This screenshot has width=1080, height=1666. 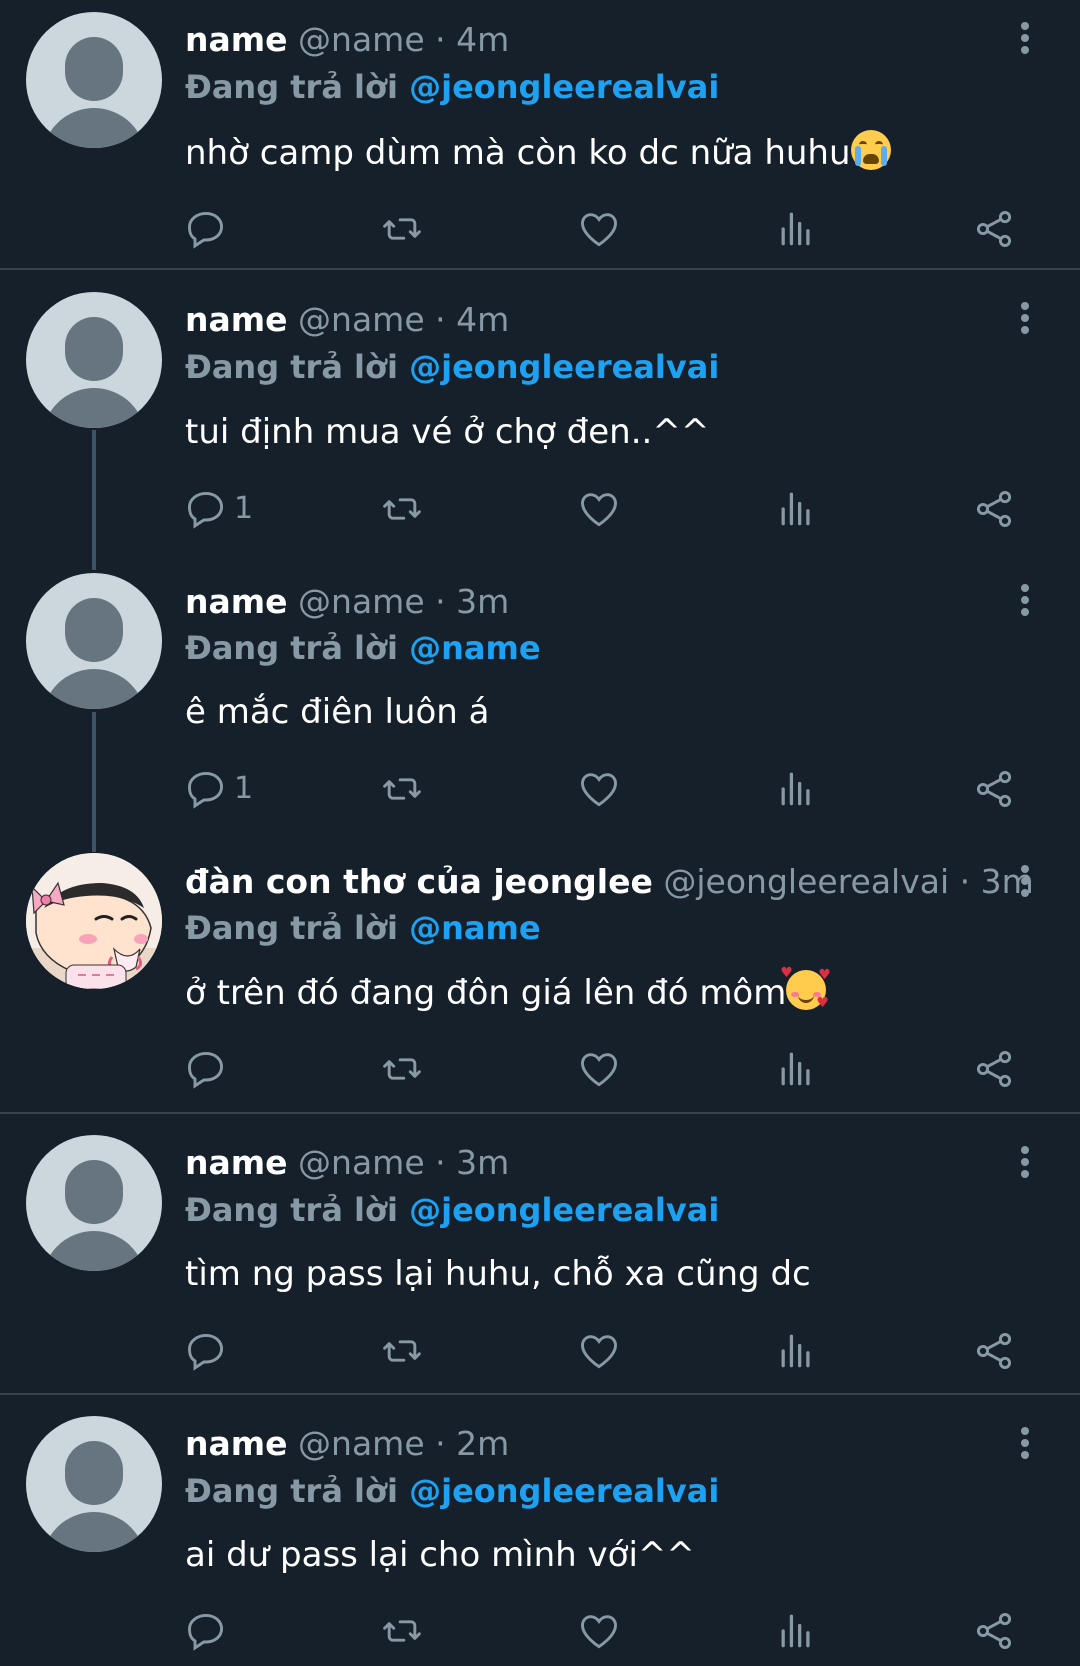 I want to click on user-handle: @jeongleerealvai, so click(x=806, y=881).